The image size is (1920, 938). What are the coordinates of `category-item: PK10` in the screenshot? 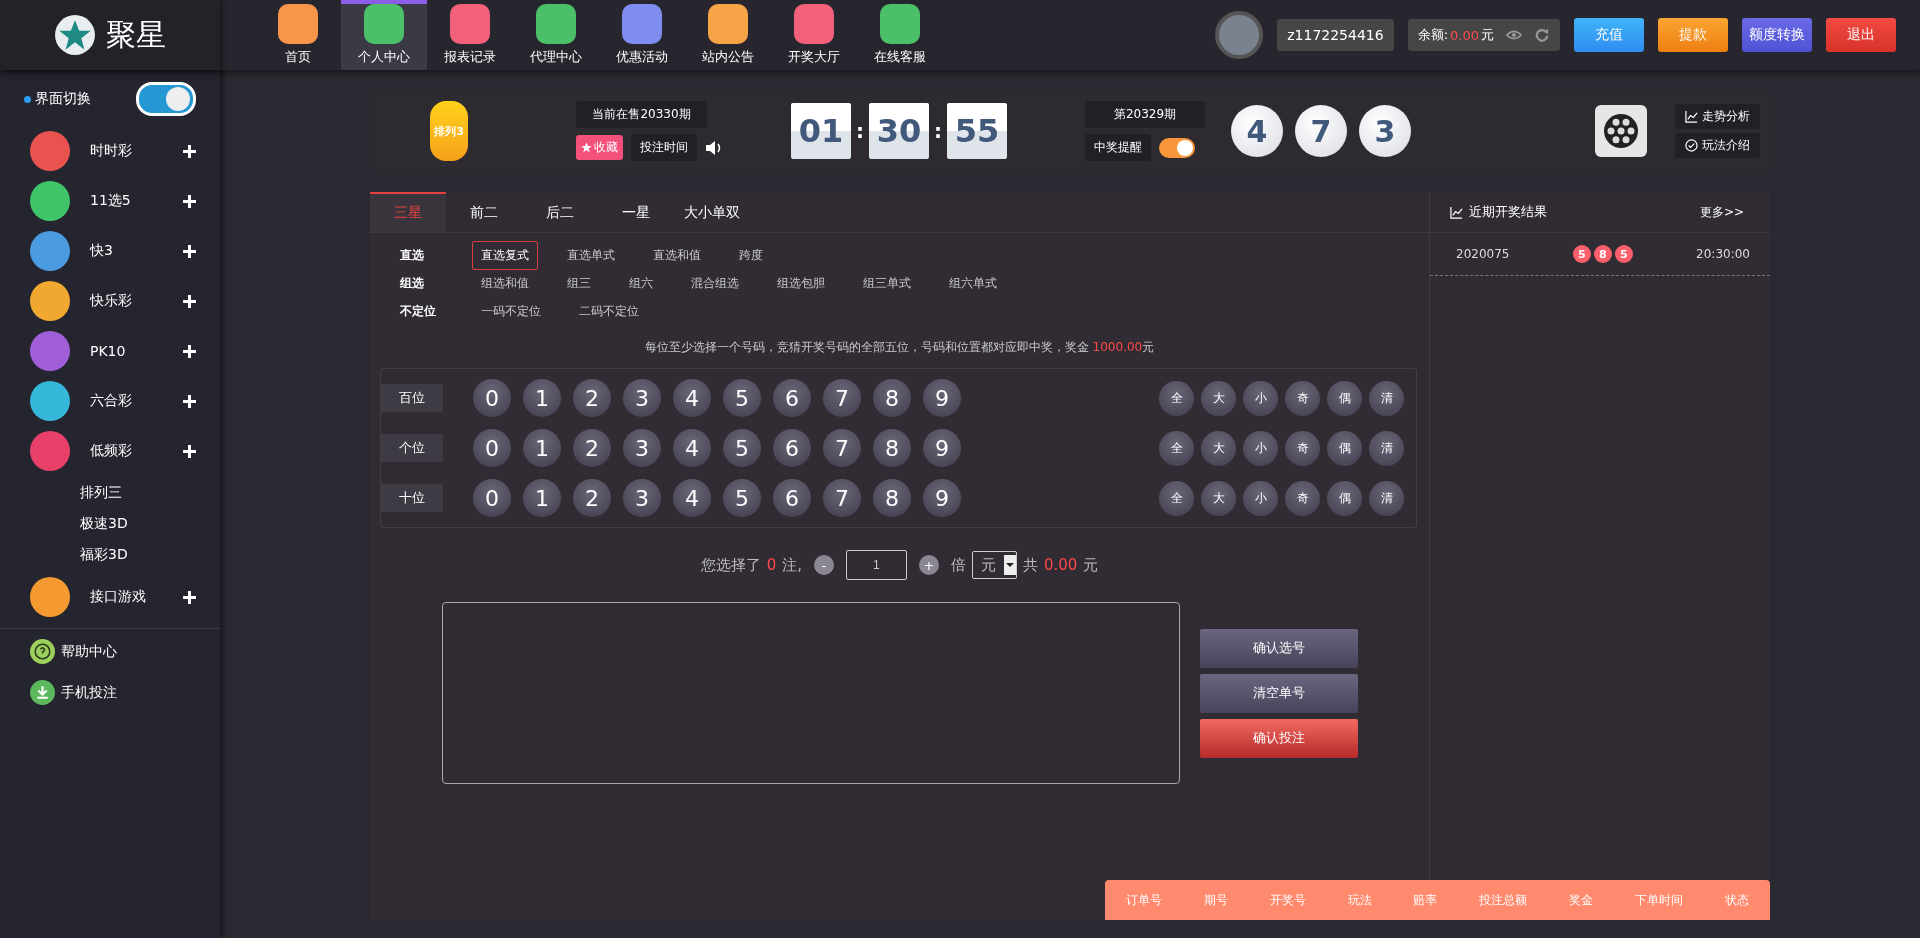 It's located at (136, 351).